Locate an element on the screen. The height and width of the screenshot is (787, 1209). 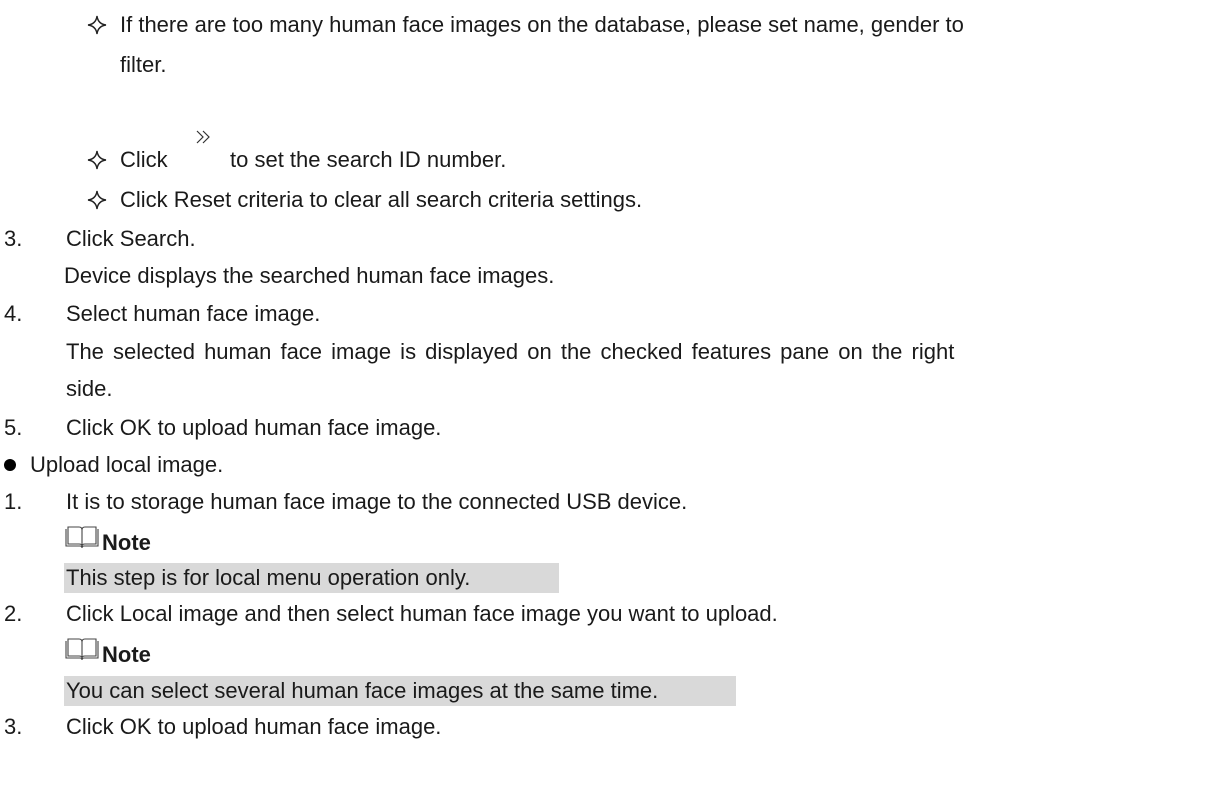
step-number: 1. is located at coordinates (13, 501).